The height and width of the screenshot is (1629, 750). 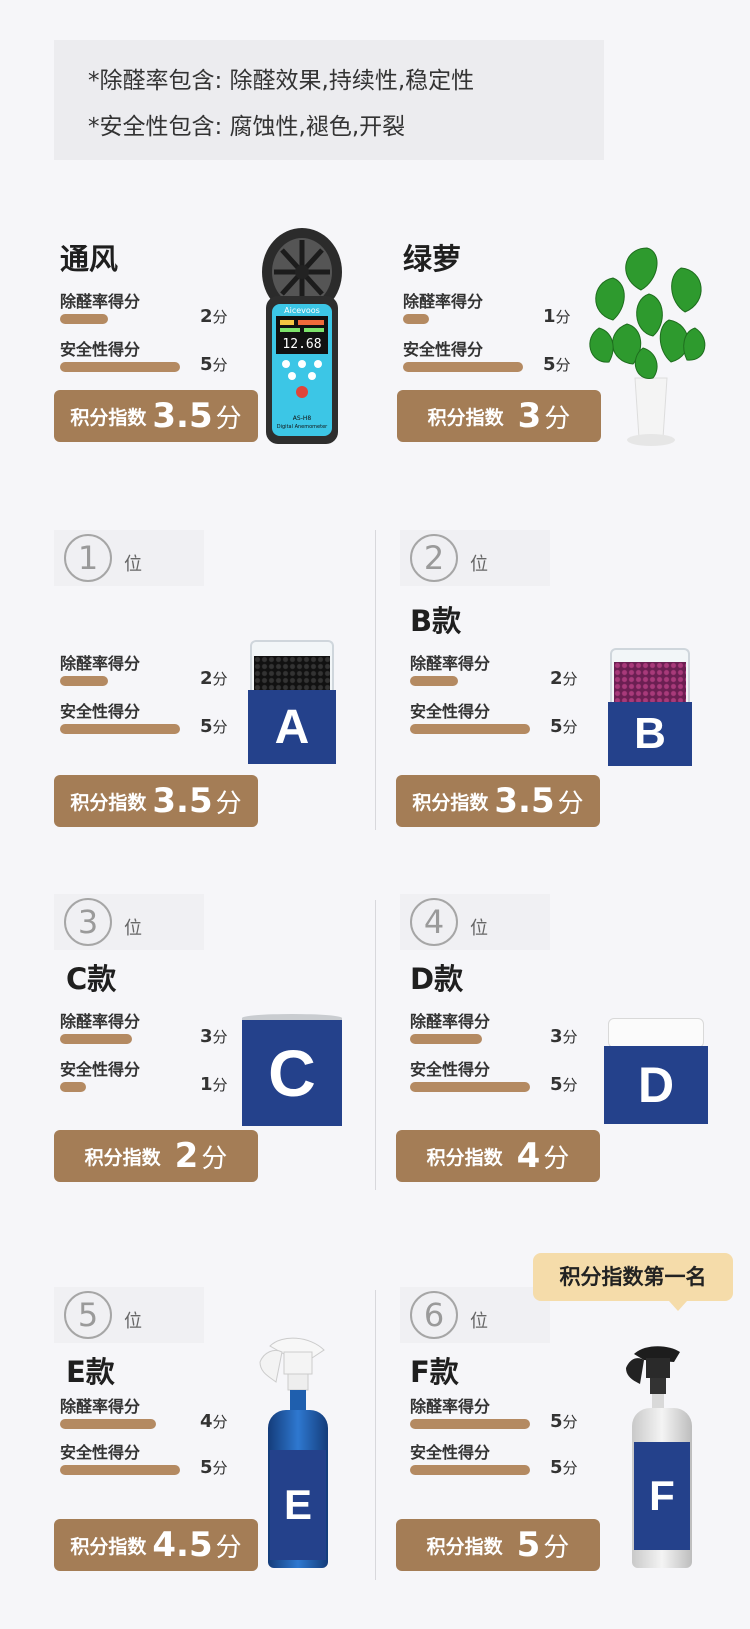 What do you see at coordinates (302, 418) in the screenshot?
I see `meter-model: AS-H8` at bounding box center [302, 418].